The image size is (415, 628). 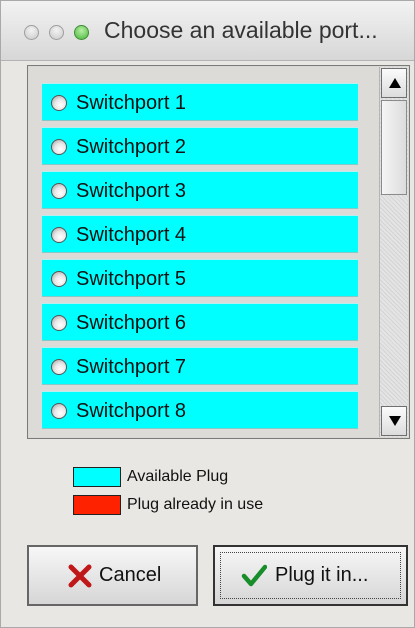 I want to click on scroll-up-button, so click(x=394, y=83).